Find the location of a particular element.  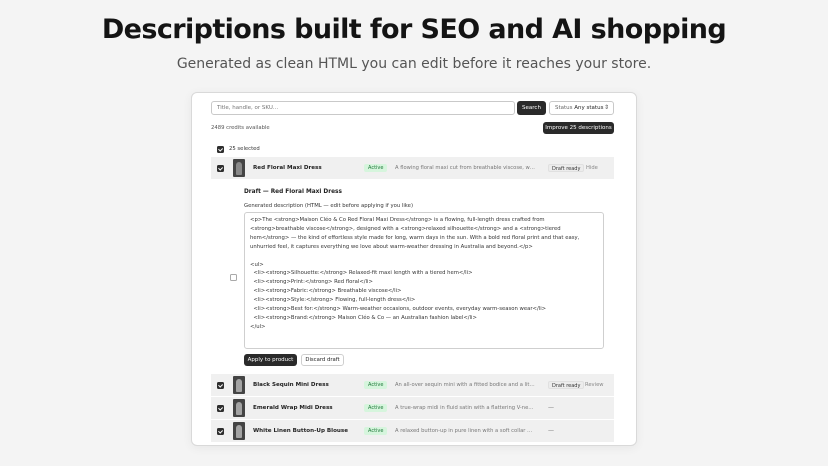

select-all-checkbox is located at coordinates (220, 149).